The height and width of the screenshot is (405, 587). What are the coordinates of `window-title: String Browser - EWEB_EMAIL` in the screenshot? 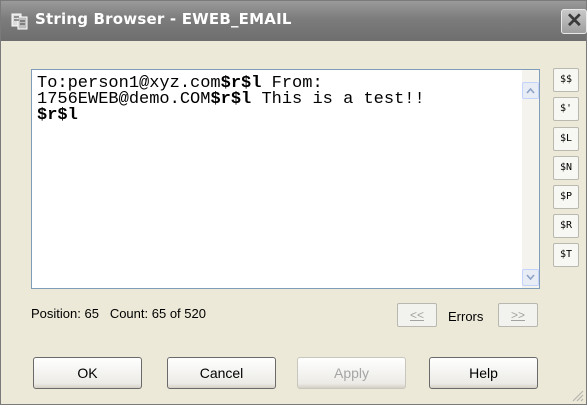 It's located at (163, 19).